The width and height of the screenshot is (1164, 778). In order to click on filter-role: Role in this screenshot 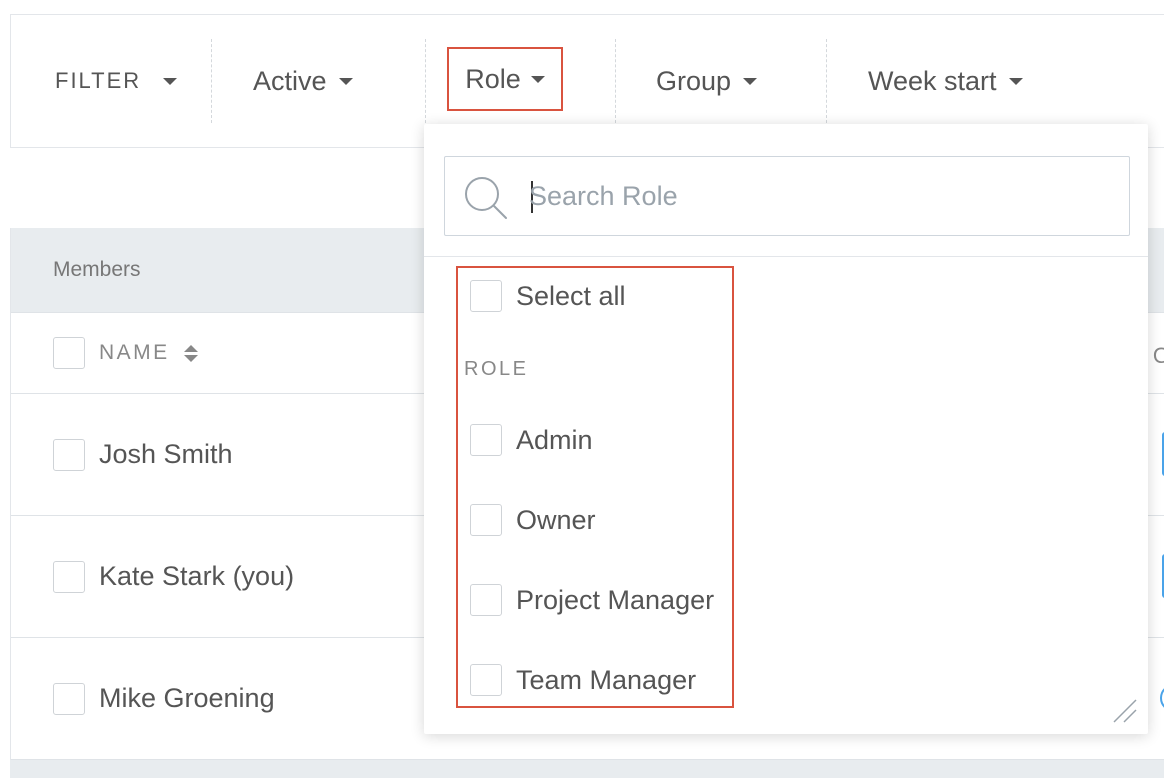, I will do `click(505, 79)`.